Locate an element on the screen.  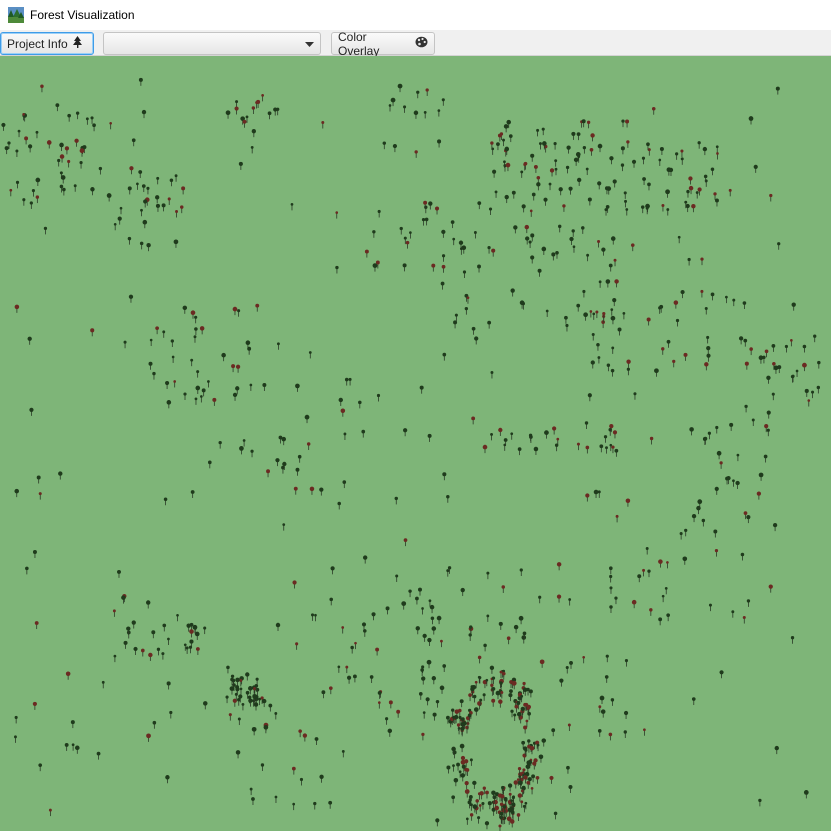
project-select-dropdown is located at coordinates (212, 43).